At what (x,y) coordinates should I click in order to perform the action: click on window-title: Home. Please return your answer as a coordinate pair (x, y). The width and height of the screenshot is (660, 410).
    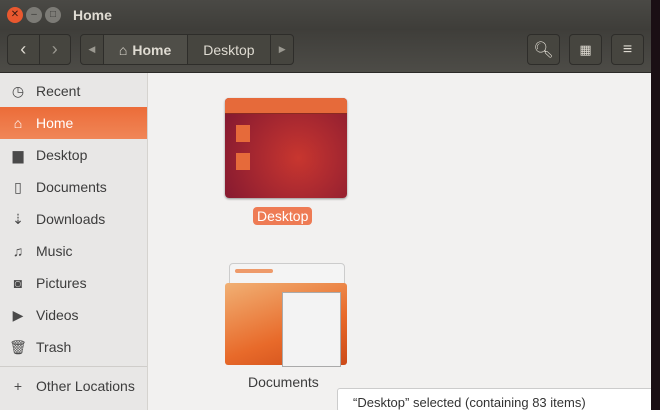
    Looking at the image, I should click on (92, 15).